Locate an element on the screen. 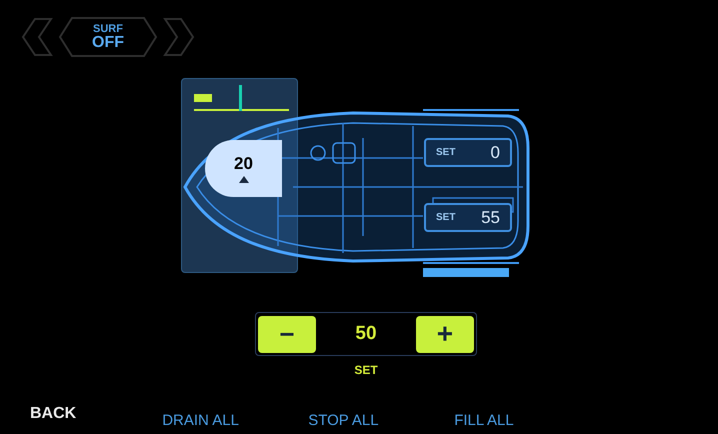  previous-chevron-icon is located at coordinates (37, 37).